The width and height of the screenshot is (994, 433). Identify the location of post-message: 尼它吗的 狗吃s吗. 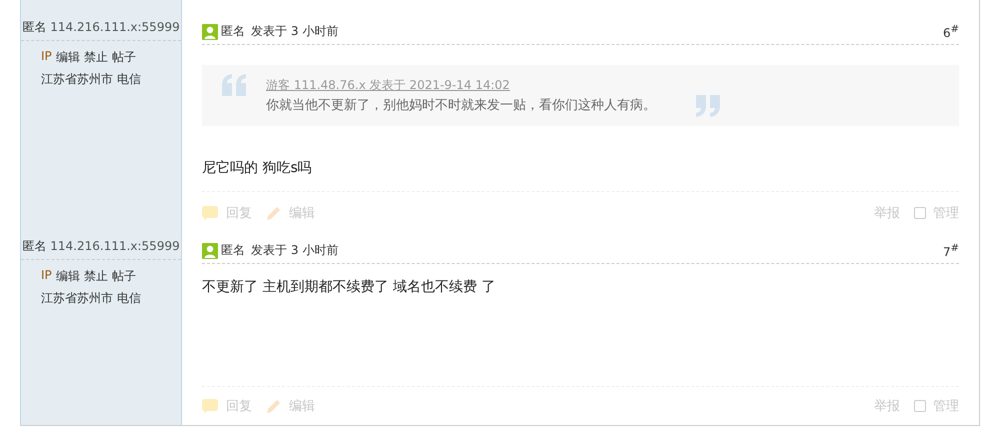
(257, 168).